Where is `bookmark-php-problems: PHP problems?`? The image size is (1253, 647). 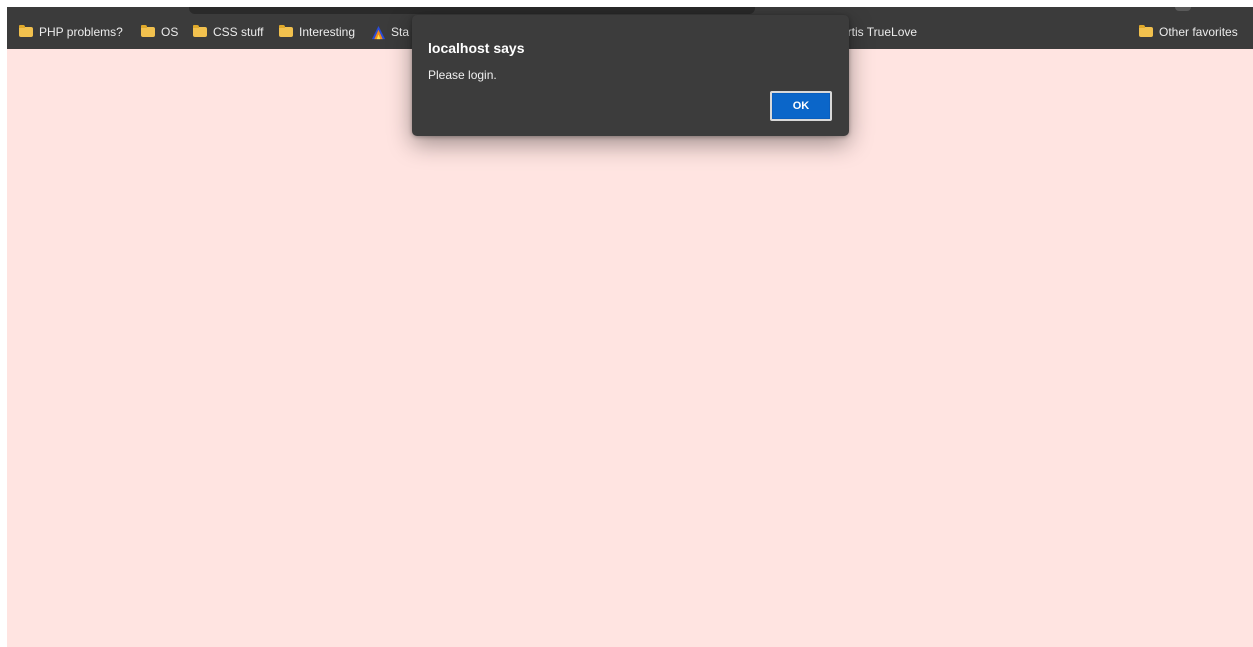 bookmark-php-problems: PHP problems? is located at coordinates (71, 32).